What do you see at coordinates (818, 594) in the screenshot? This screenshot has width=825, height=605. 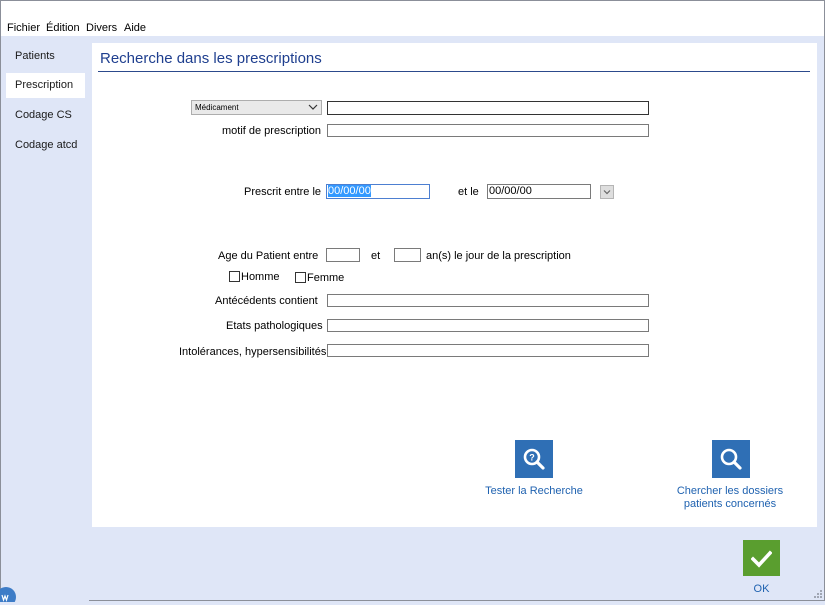 I see `resize-grip-icon` at bounding box center [818, 594].